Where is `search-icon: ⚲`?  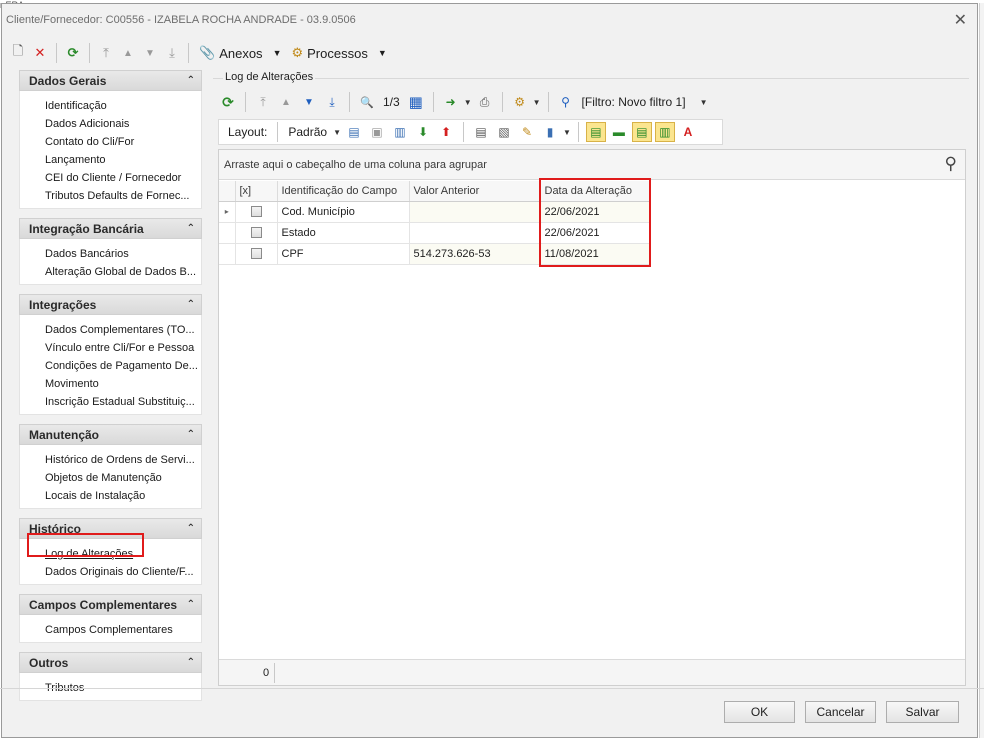
search-icon: ⚲ is located at coordinates (951, 164).